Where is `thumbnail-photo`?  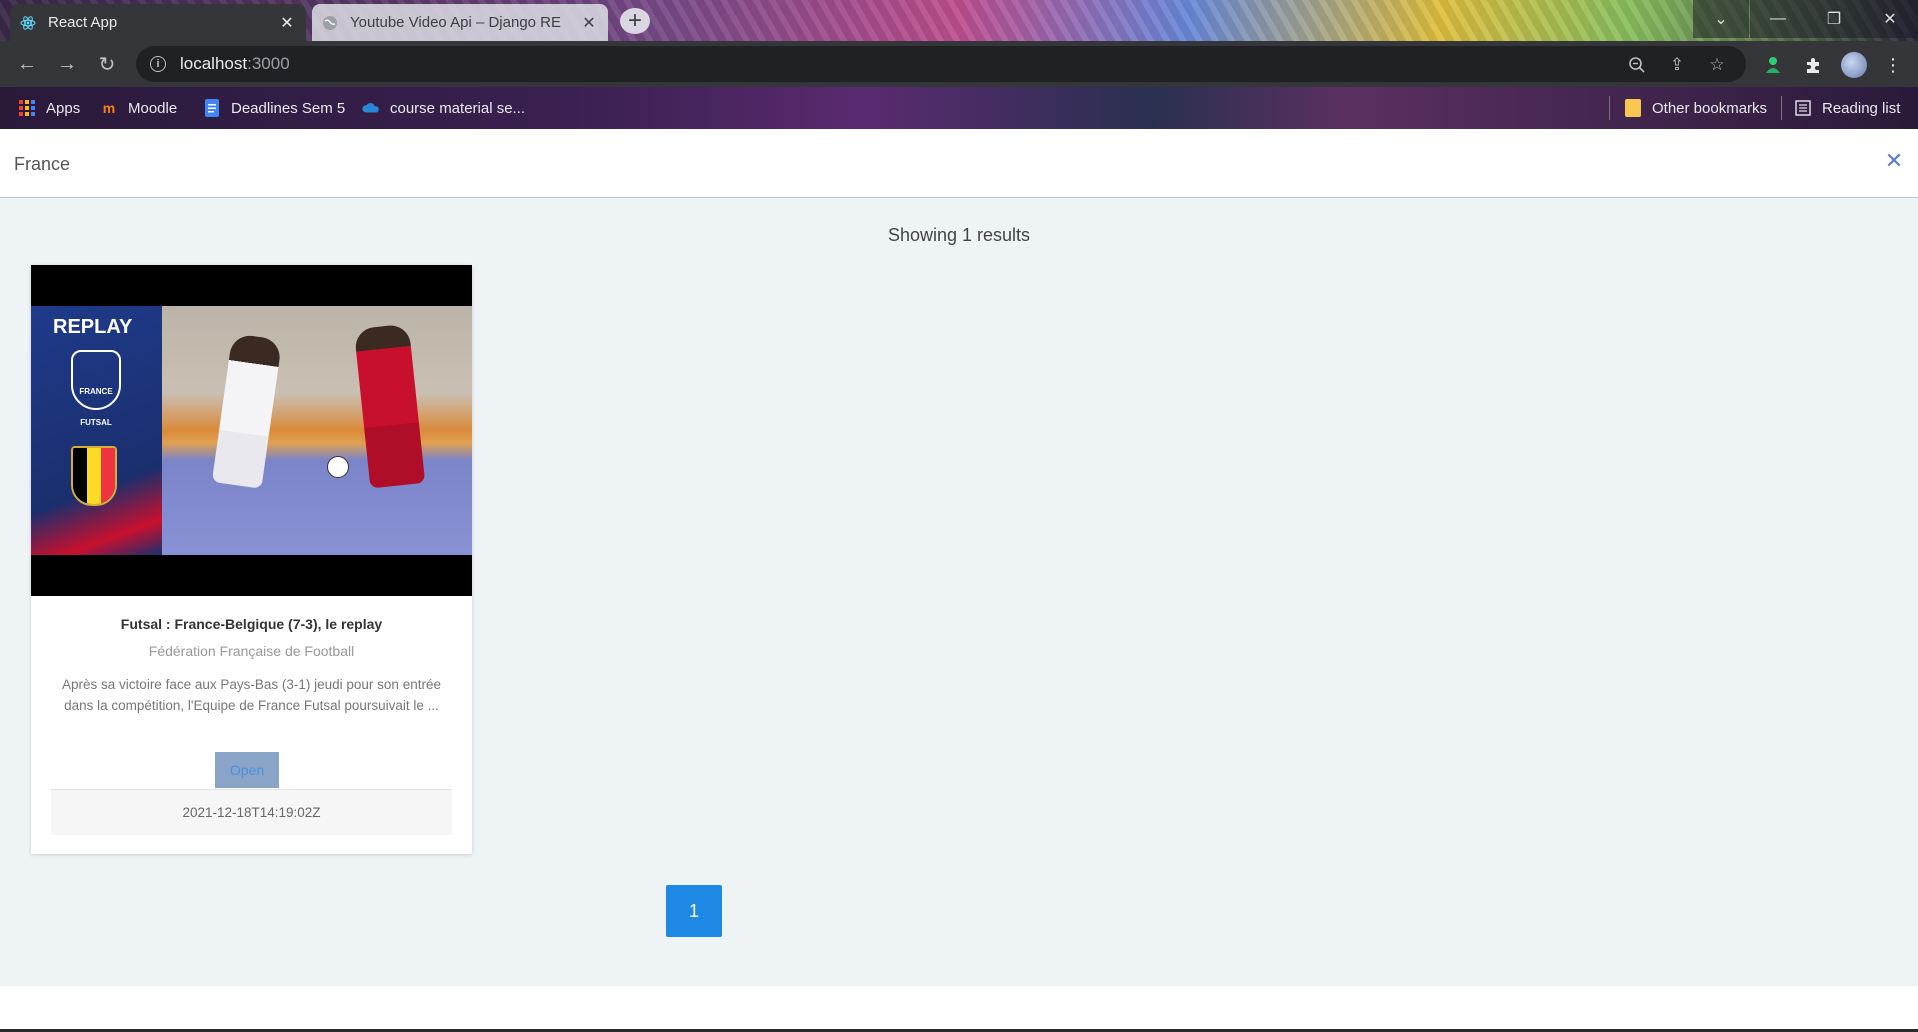
thumbnail-photo is located at coordinates (317, 430).